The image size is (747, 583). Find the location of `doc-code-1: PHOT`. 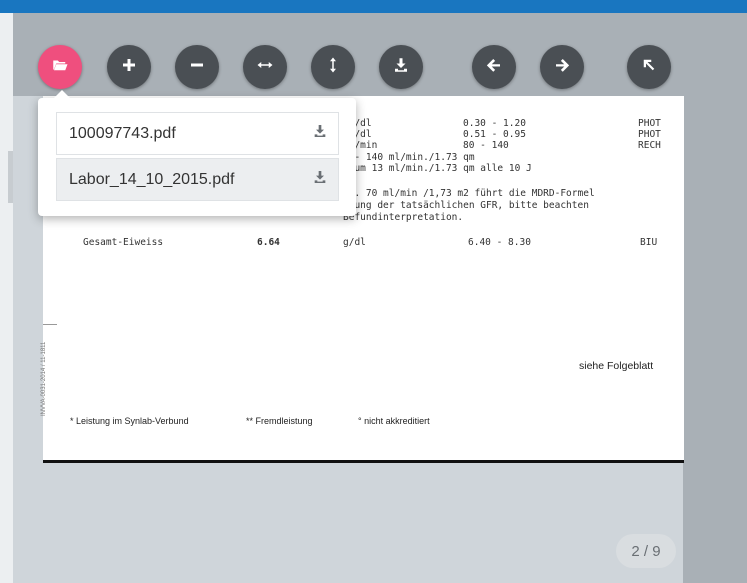

doc-code-1: PHOT is located at coordinates (649, 123).